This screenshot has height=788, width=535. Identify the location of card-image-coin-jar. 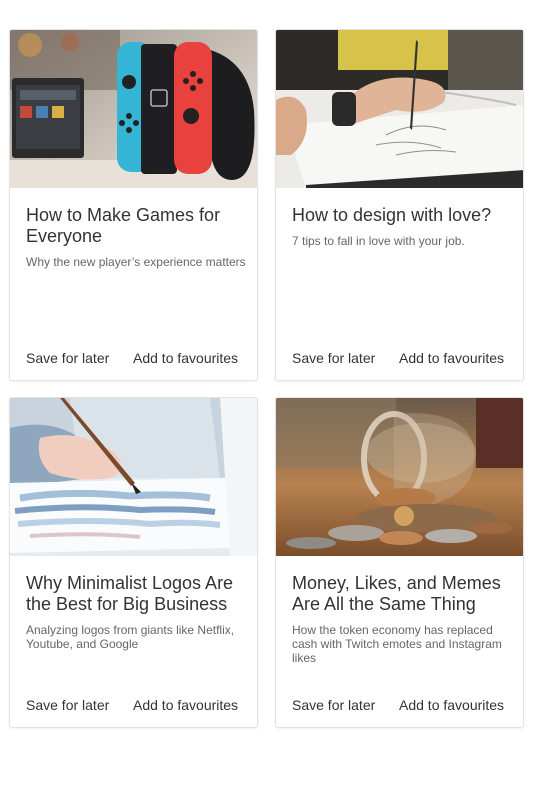
(399, 477).